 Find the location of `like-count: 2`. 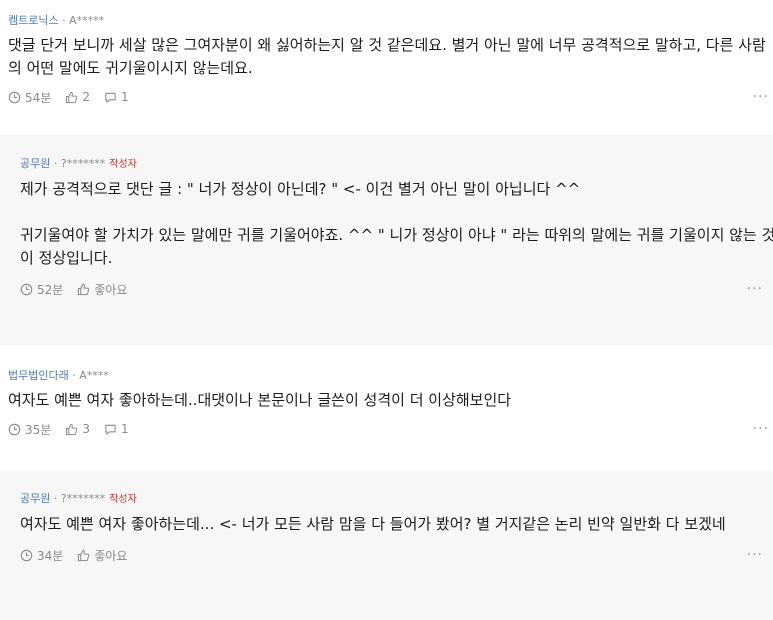

like-count: 2 is located at coordinates (86, 97).